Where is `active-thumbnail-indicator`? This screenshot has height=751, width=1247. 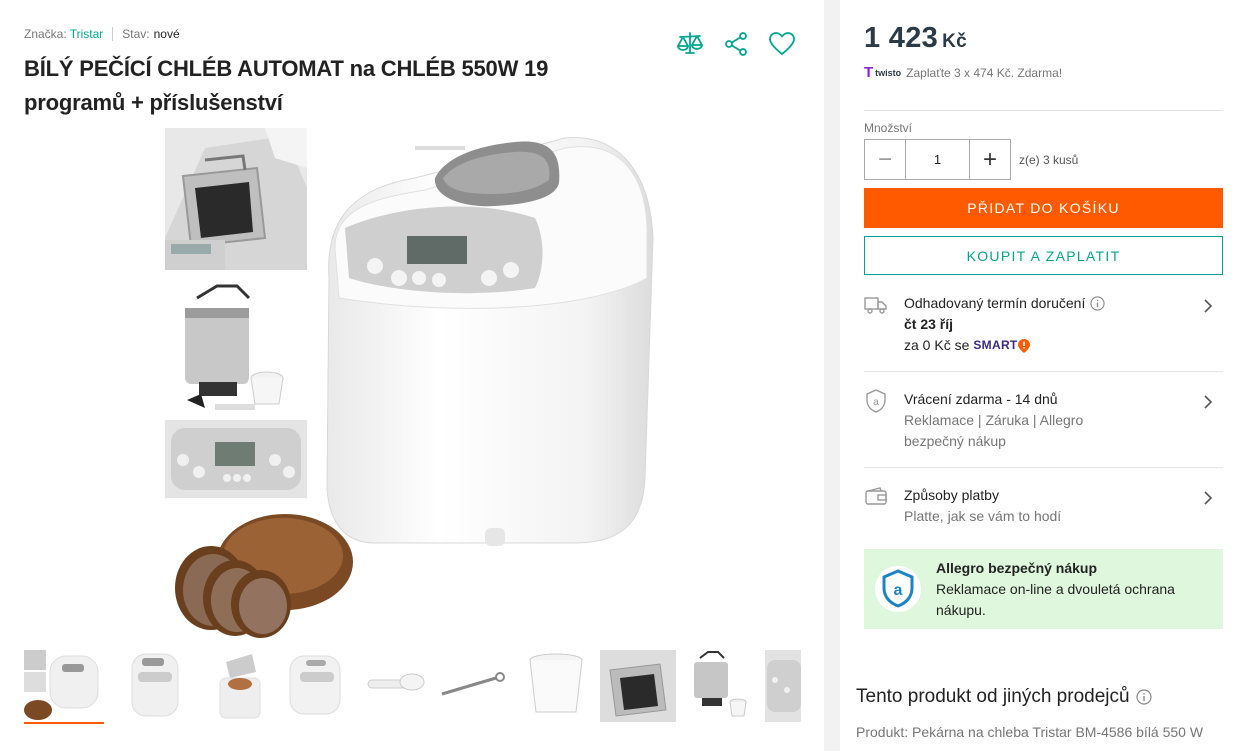
active-thumbnail-indicator is located at coordinates (64, 723).